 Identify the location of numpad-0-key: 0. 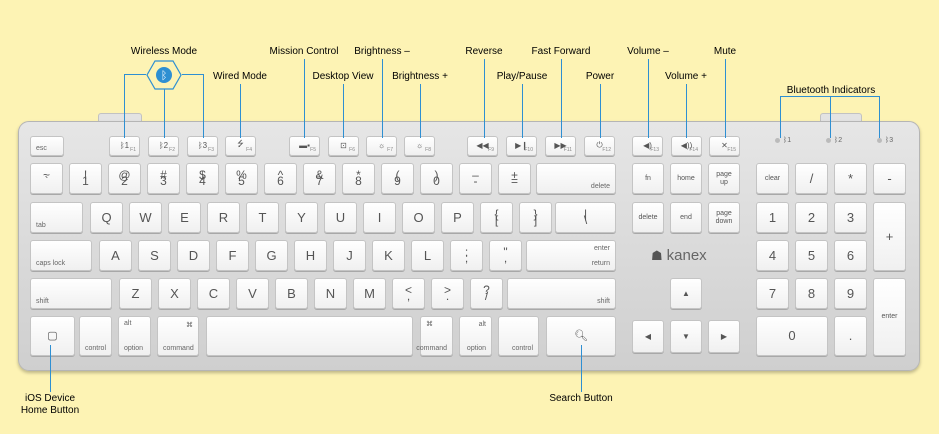
(792, 336).